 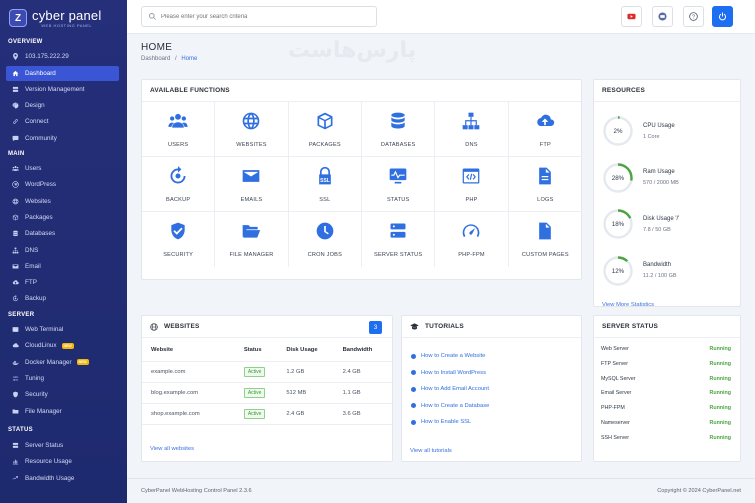 I want to click on help-button: ?, so click(x=693, y=16).